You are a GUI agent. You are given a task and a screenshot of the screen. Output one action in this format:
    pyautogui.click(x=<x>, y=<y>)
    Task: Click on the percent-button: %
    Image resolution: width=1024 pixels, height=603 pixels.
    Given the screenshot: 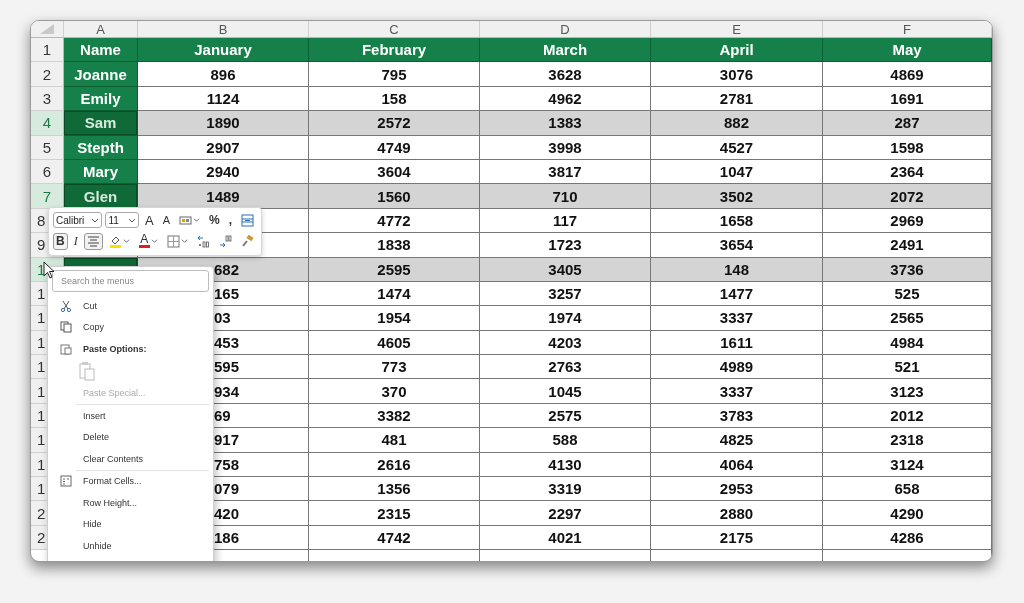 What is the action you would take?
    pyautogui.click(x=214, y=220)
    